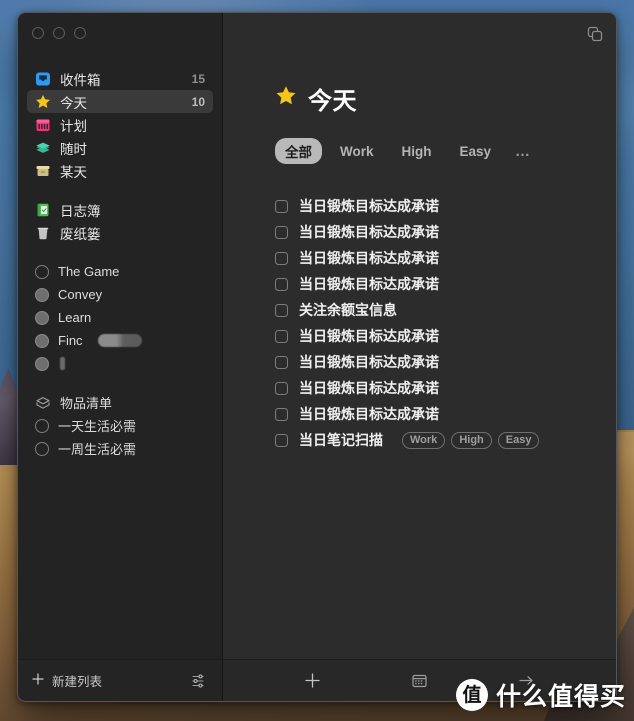  I want to click on sidebar-item-label: Learn, so click(75, 317).